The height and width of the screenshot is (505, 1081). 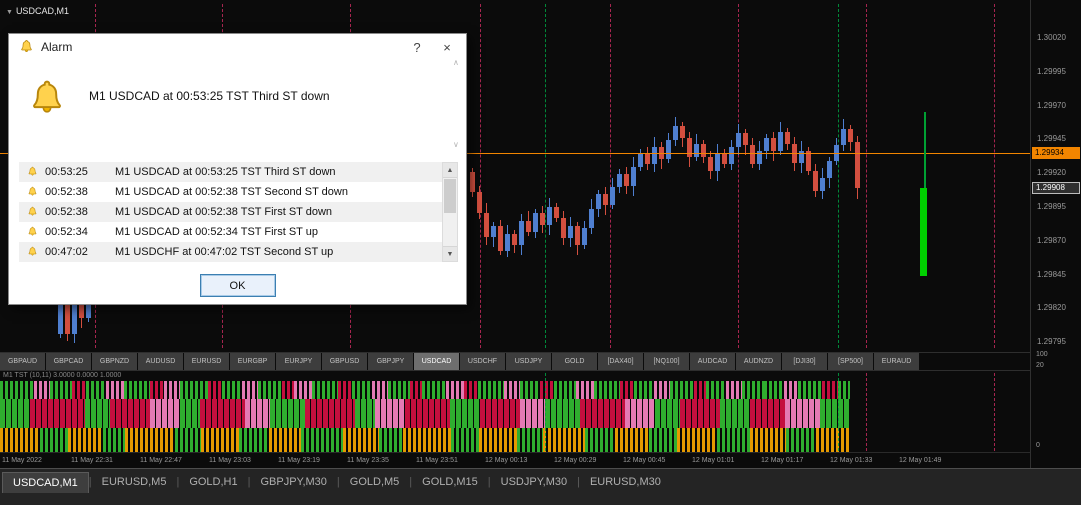 What do you see at coordinates (134, 482) in the screenshot?
I see `chart-tab-eurusd-m5: EURUSD,M5` at bounding box center [134, 482].